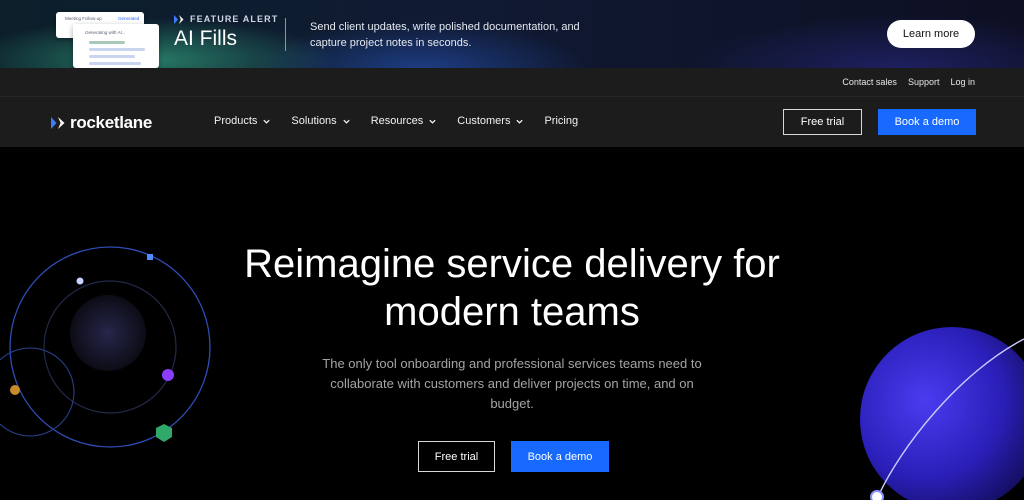 This screenshot has width=1024, height=500. What do you see at coordinates (129, 18) in the screenshot?
I see `card-back-pill: Generated` at bounding box center [129, 18].